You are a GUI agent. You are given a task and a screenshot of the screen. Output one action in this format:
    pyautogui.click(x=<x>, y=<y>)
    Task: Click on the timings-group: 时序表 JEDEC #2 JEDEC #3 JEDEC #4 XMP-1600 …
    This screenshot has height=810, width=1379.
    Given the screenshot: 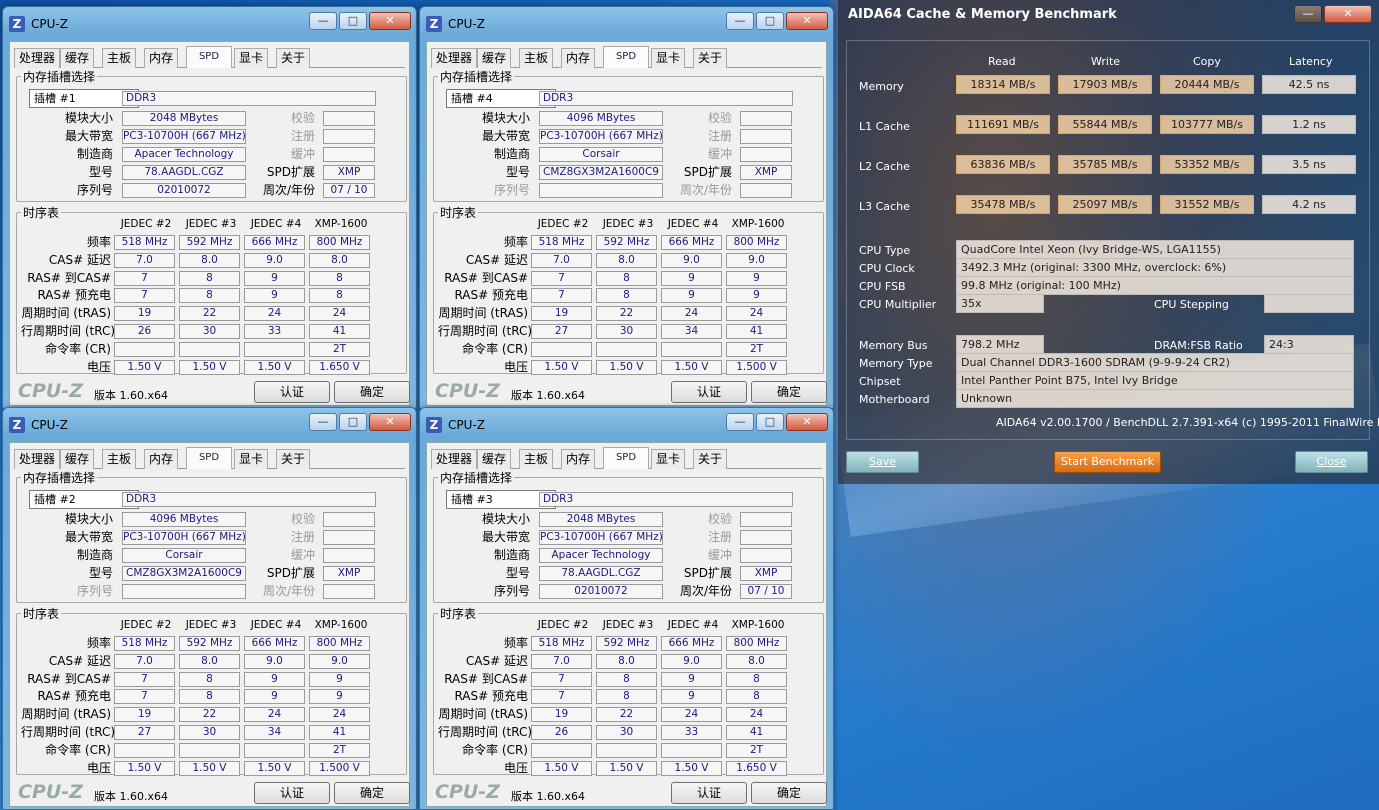 What is the action you would take?
    pyautogui.click(x=211, y=289)
    